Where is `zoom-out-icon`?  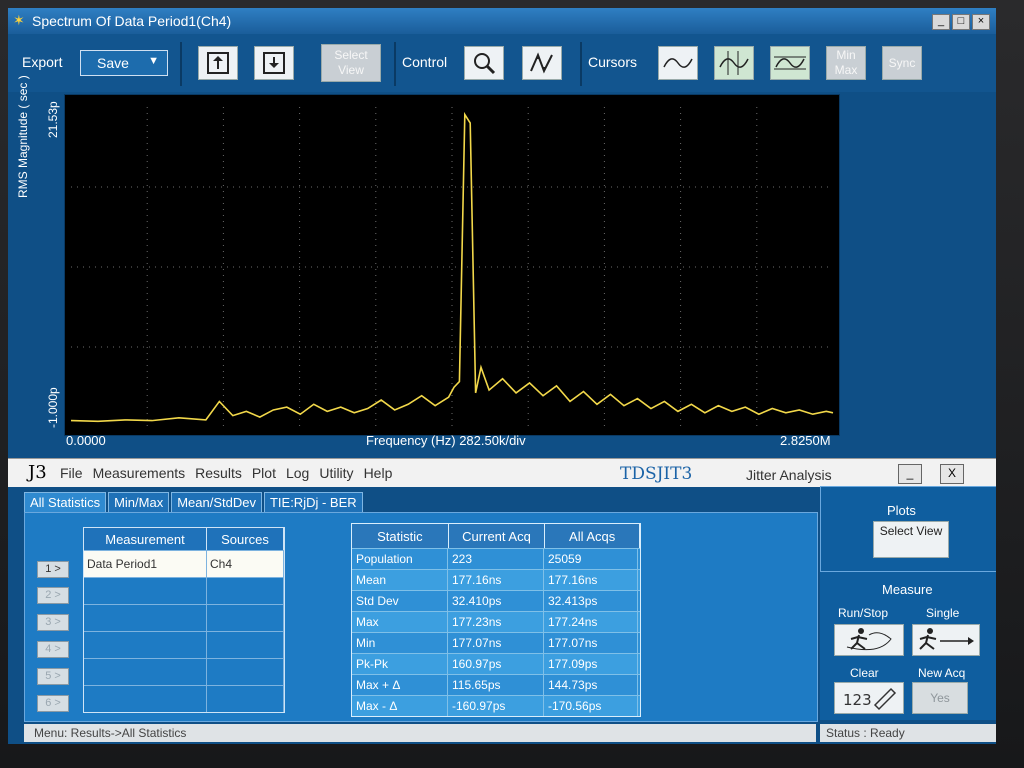
zoom-out-icon is located at coordinates (218, 63).